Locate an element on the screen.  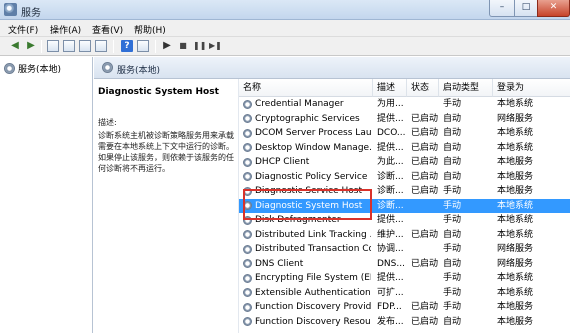
menu-help: 帮助(H) is located at coordinates (150, 29).